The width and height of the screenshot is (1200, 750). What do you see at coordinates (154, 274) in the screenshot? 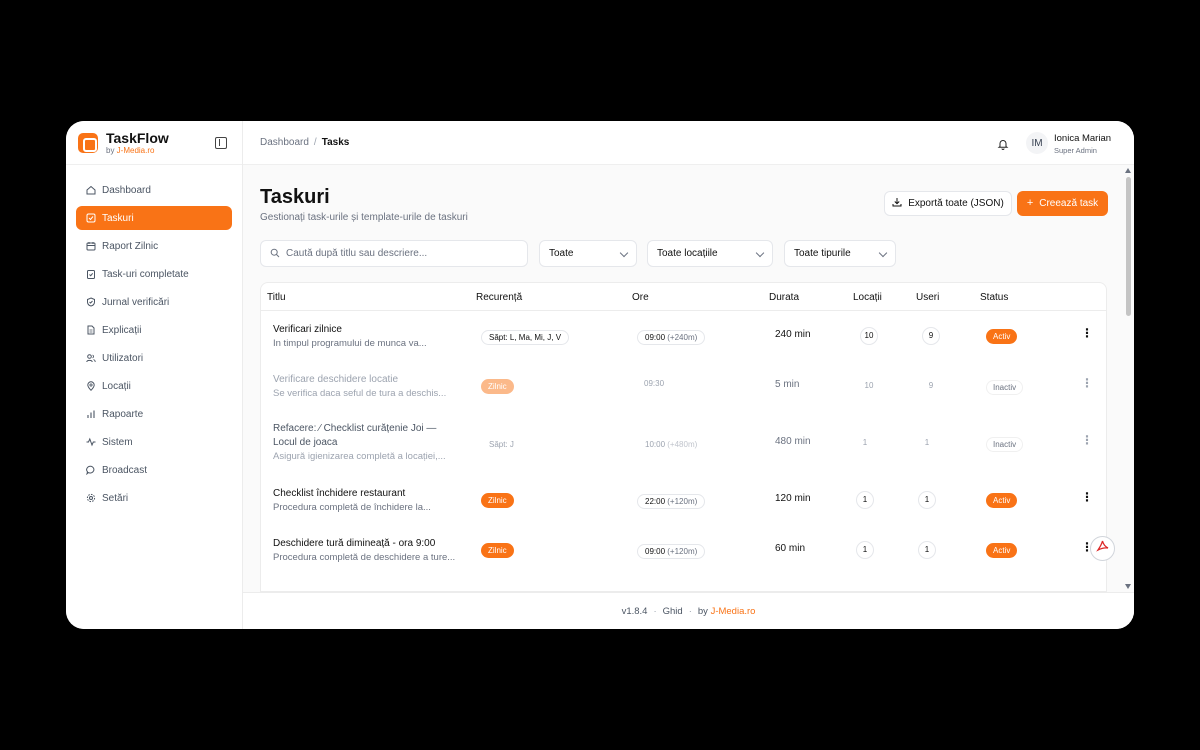
I see `sidebar-item-task-uri-completate: Task-uri completate` at bounding box center [154, 274].